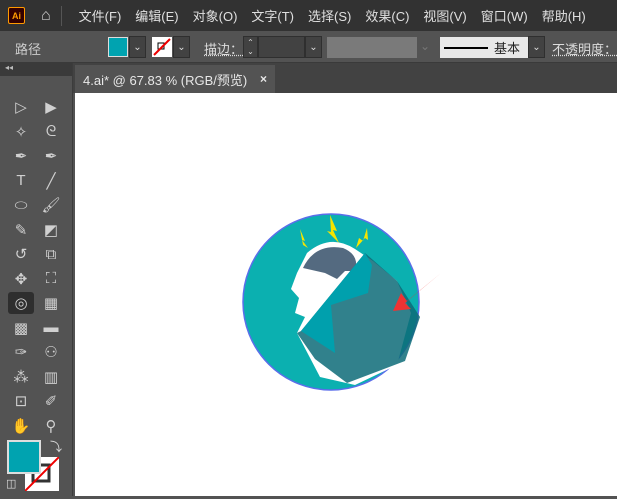 This screenshot has height=499, width=617. I want to click on fill-swatch, so click(118, 47).